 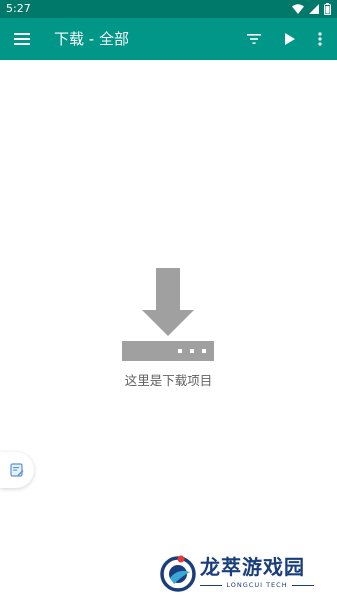 I want to click on play-button, so click(x=290, y=39).